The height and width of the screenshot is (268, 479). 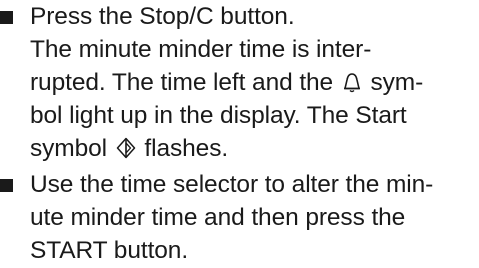 I want to click on instruction-line: Use the time selector to alter the min-, so click(x=232, y=184).